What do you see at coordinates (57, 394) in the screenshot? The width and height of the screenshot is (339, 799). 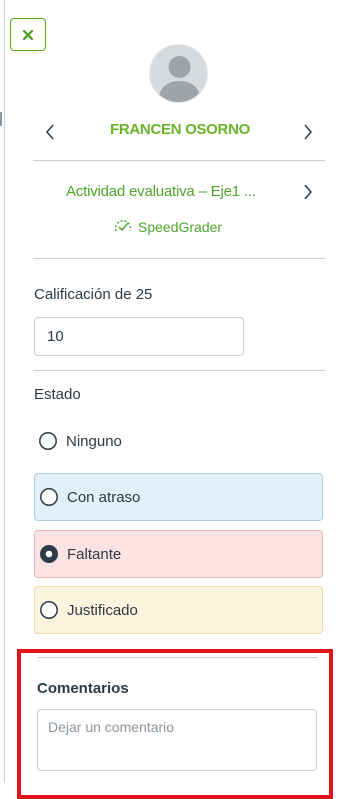 I see `status-label: Estado` at bounding box center [57, 394].